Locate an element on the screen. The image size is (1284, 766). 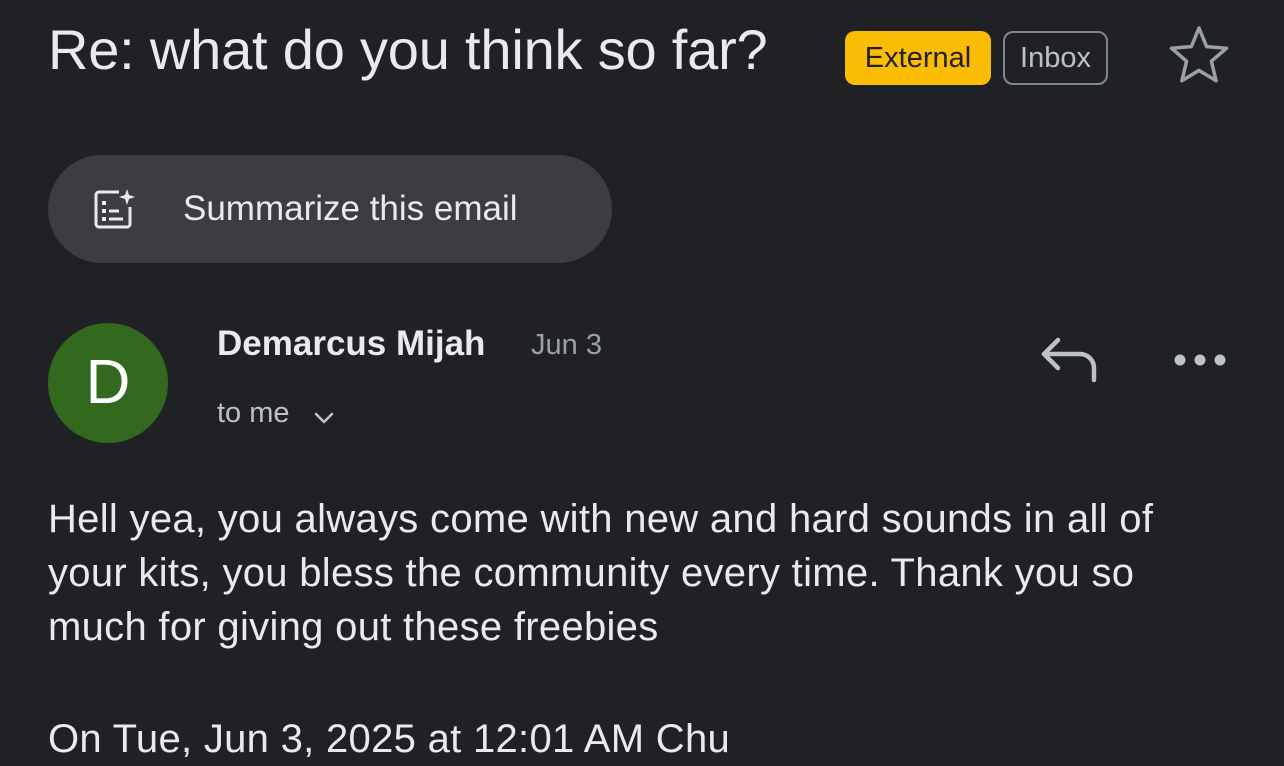
inbox-label: Inbox is located at coordinates (1055, 58).